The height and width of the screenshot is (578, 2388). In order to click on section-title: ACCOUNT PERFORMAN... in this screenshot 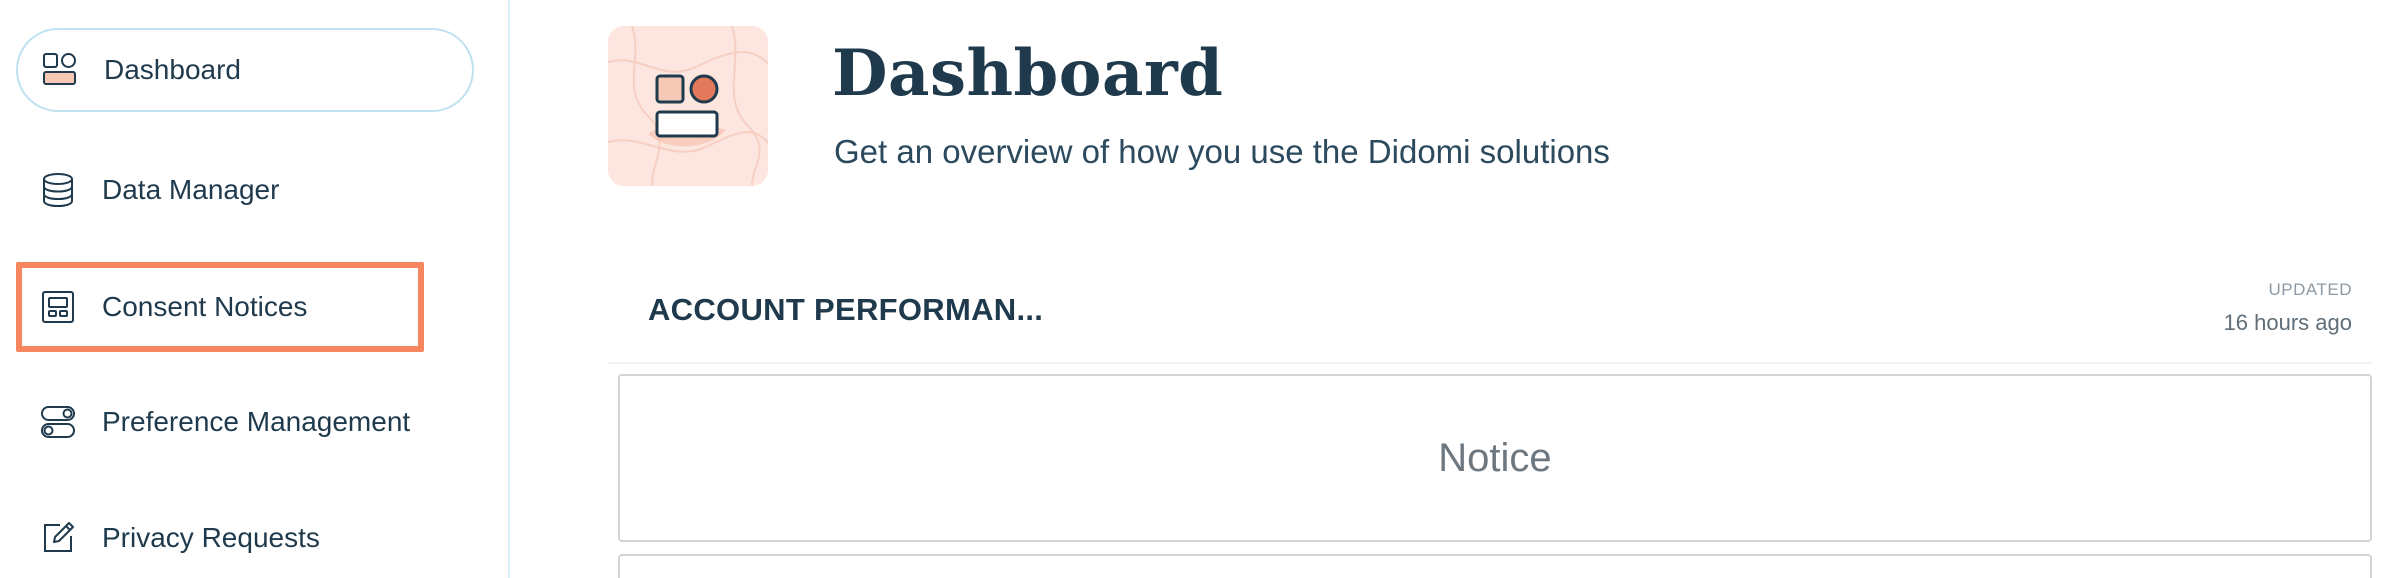, I will do `click(846, 309)`.